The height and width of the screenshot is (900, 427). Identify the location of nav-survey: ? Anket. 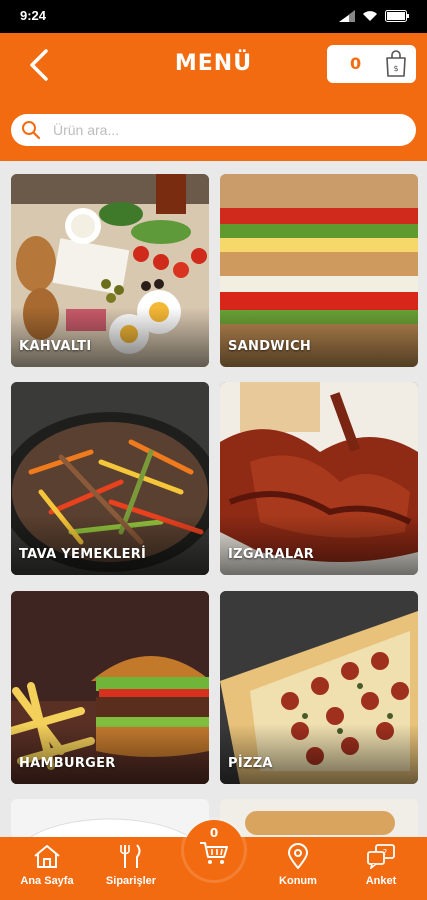
(381, 865).